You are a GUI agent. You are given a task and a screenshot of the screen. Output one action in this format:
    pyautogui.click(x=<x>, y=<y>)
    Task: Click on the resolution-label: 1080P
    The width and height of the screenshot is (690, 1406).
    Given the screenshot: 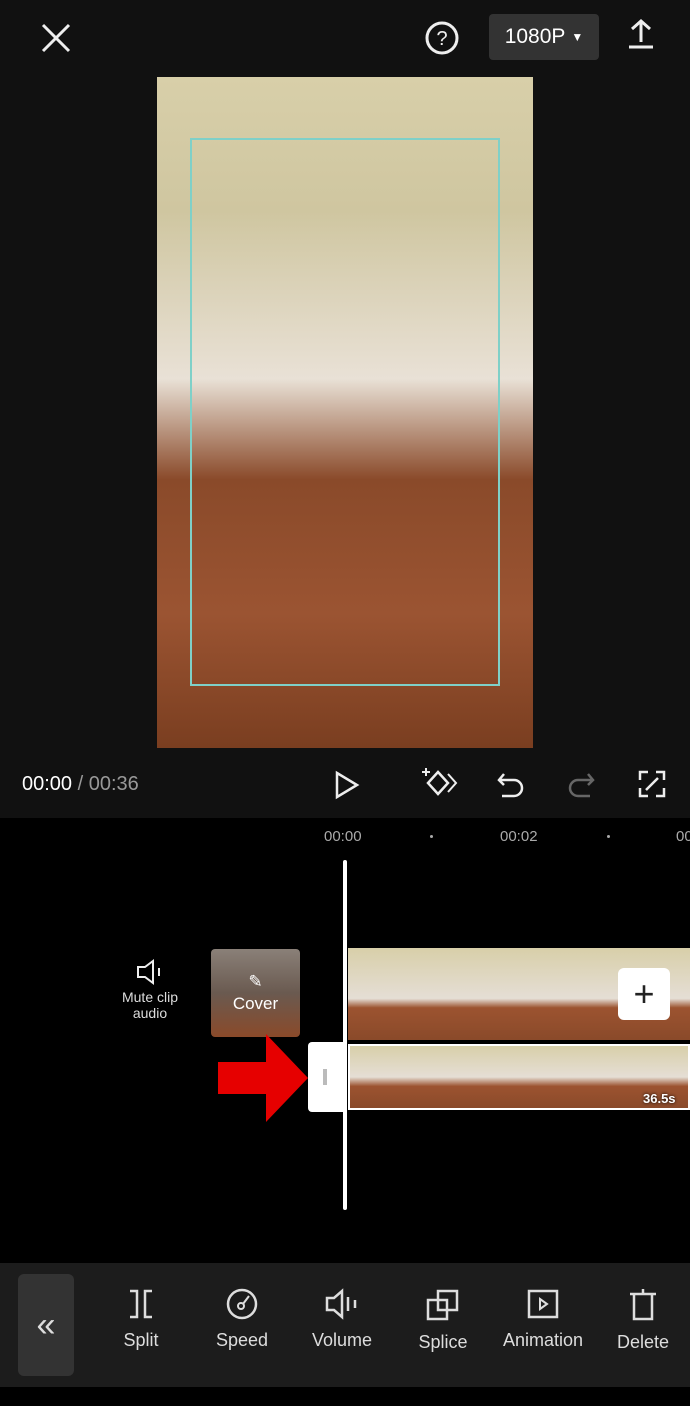 What is the action you would take?
    pyautogui.click(x=535, y=36)
    